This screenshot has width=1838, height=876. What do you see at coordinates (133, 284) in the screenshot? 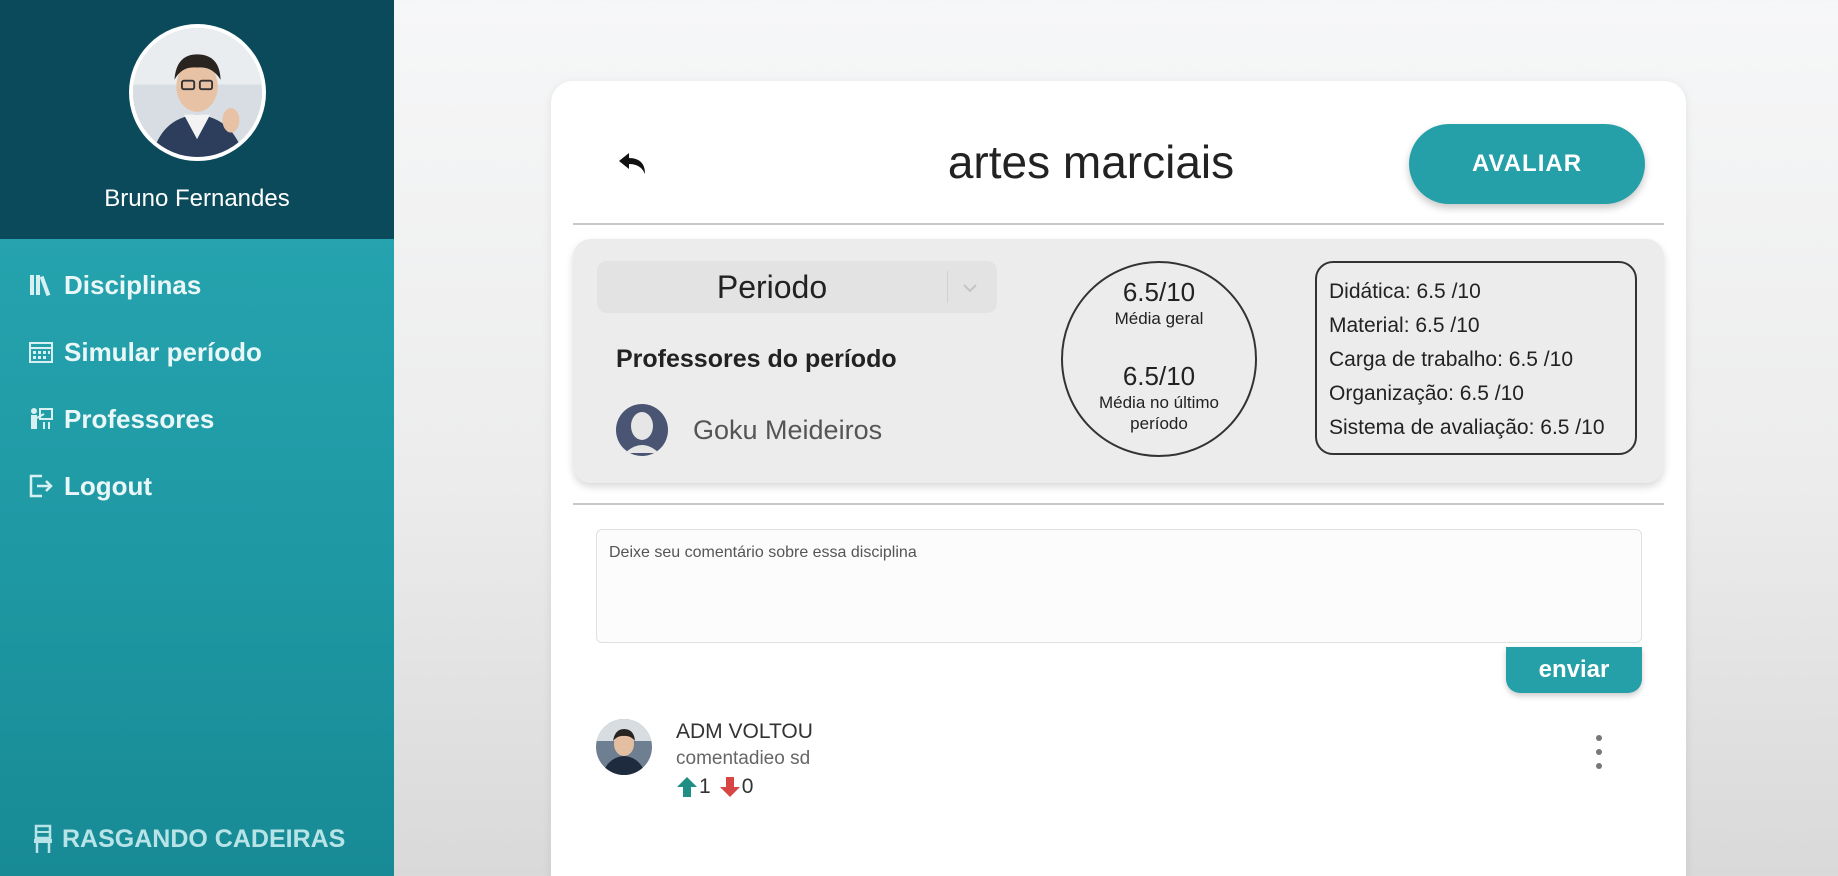
I see `sidebar-item-label: Disciplinas` at bounding box center [133, 284].